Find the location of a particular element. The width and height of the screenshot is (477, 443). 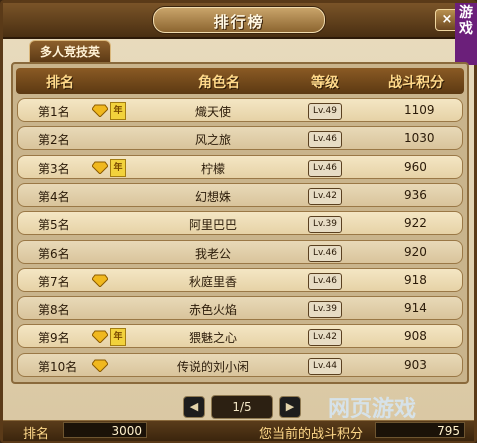

name-cell: 传说的刘小闲 is located at coordinates (212, 366).